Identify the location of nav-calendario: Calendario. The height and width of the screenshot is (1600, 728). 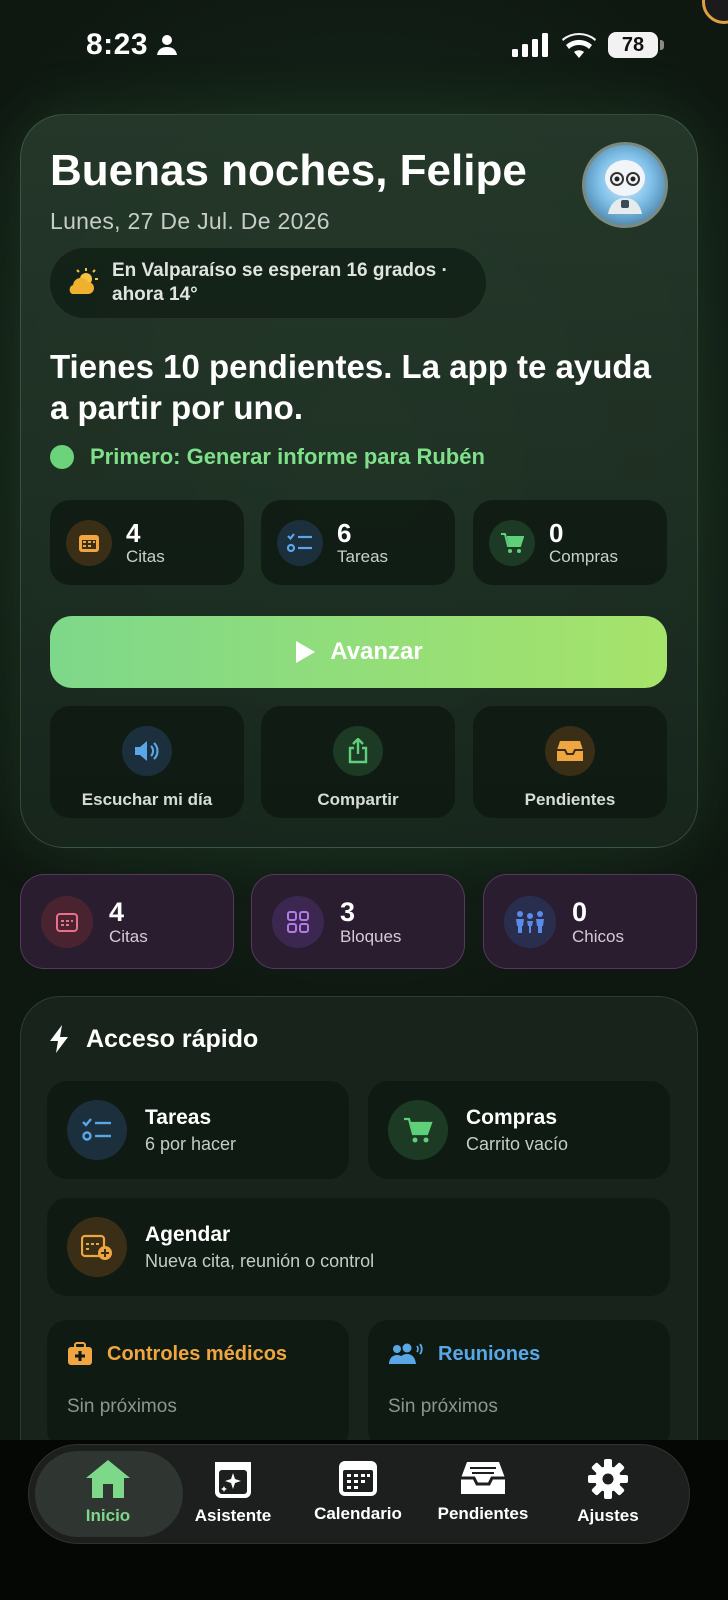
(358, 1491).